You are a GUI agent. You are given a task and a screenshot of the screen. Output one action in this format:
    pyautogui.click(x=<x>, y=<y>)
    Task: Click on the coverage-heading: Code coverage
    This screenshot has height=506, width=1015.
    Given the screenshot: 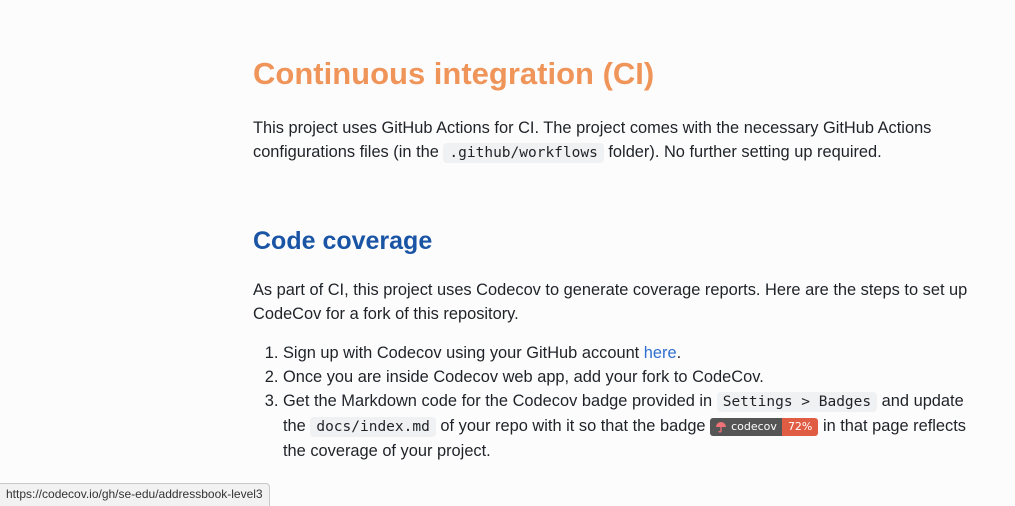 What is the action you would take?
    pyautogui.click(x=343, y=241)
    